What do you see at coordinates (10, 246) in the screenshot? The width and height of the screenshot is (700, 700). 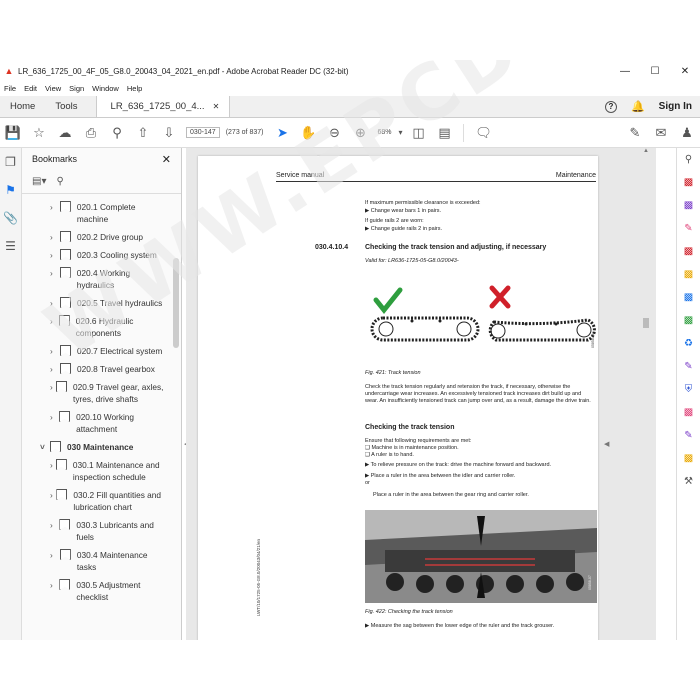 I see `layers-icon: ☰` at bounding box center [10, 246].